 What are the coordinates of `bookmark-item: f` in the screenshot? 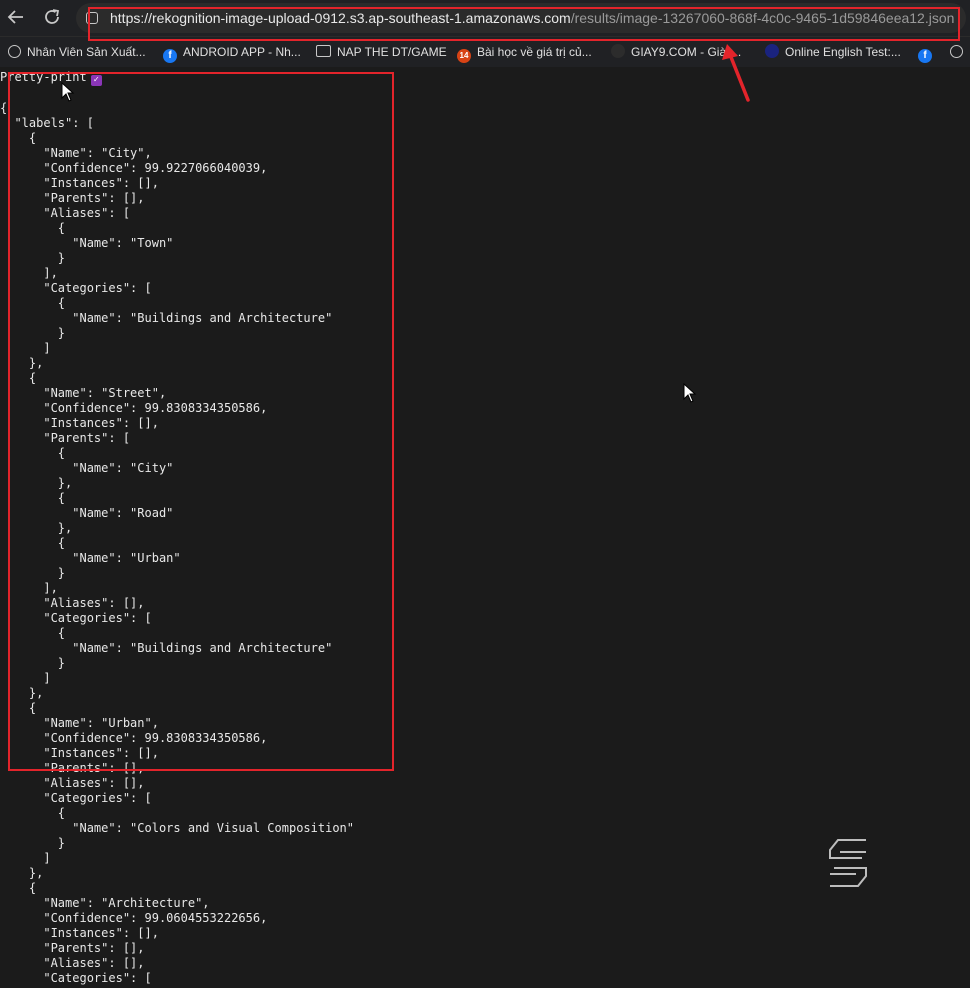 It's located at (928, 53).